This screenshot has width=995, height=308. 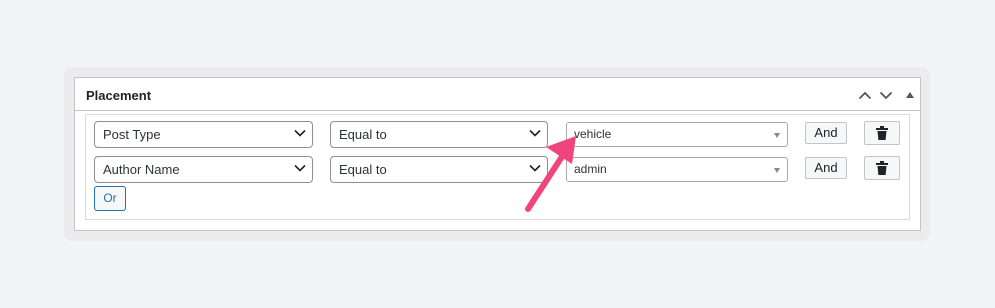 What do you see at coordinates (590, 169) in the screenshot?
I see `value-select-value: admin` at bounding box center [590, 169].